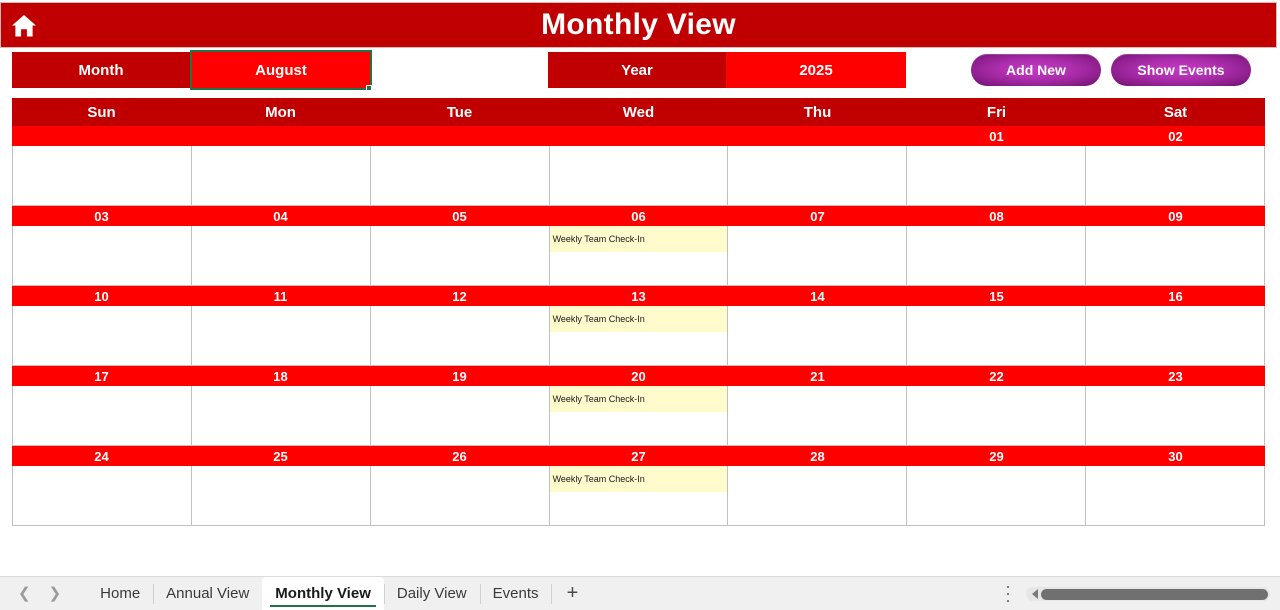 Image resolution: width=1280 pixels, height=610 pixels. What do you see at coordinates (1035, 594) in the screenshot?
I see `scroll-left-icon` at bounding box center [1035, 594].